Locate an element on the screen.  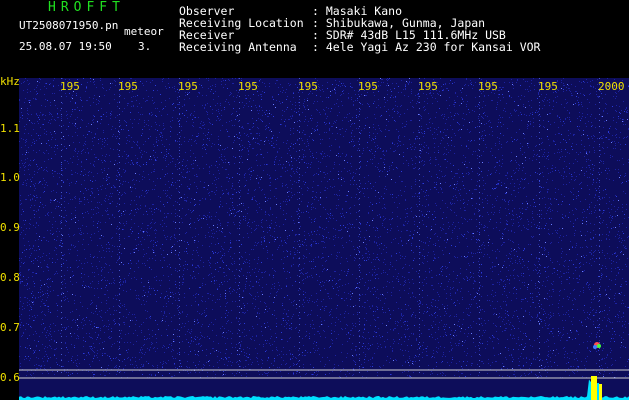
app-title: HROFFT is located at coordinates (86, 7).